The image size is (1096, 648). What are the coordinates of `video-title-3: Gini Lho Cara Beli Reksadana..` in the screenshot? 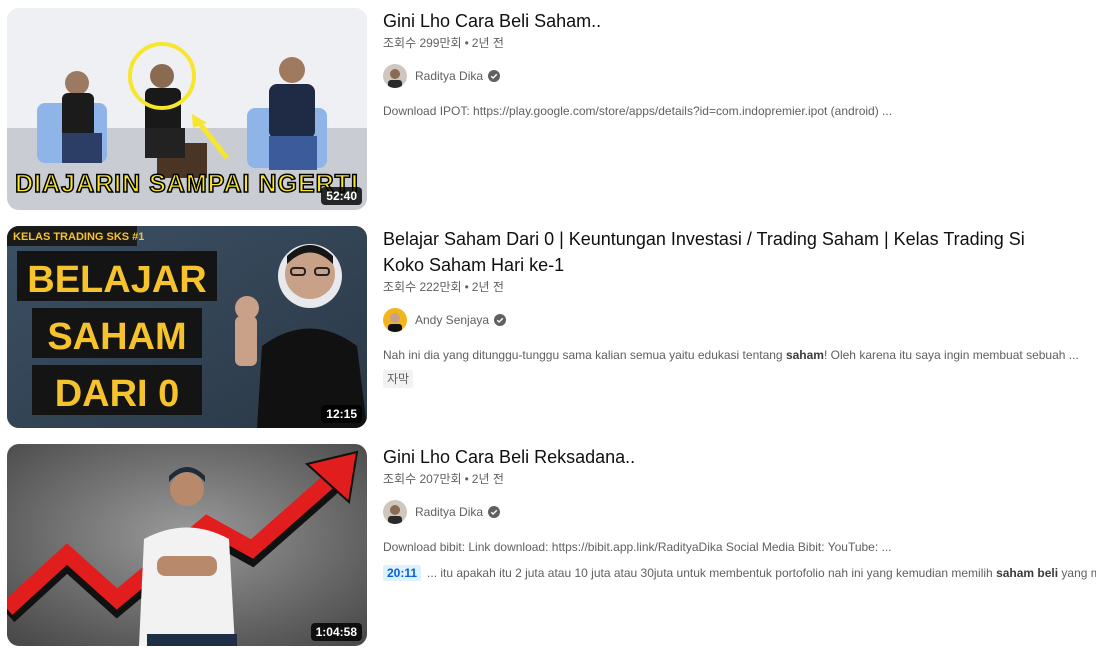 It's located at (713, 457).